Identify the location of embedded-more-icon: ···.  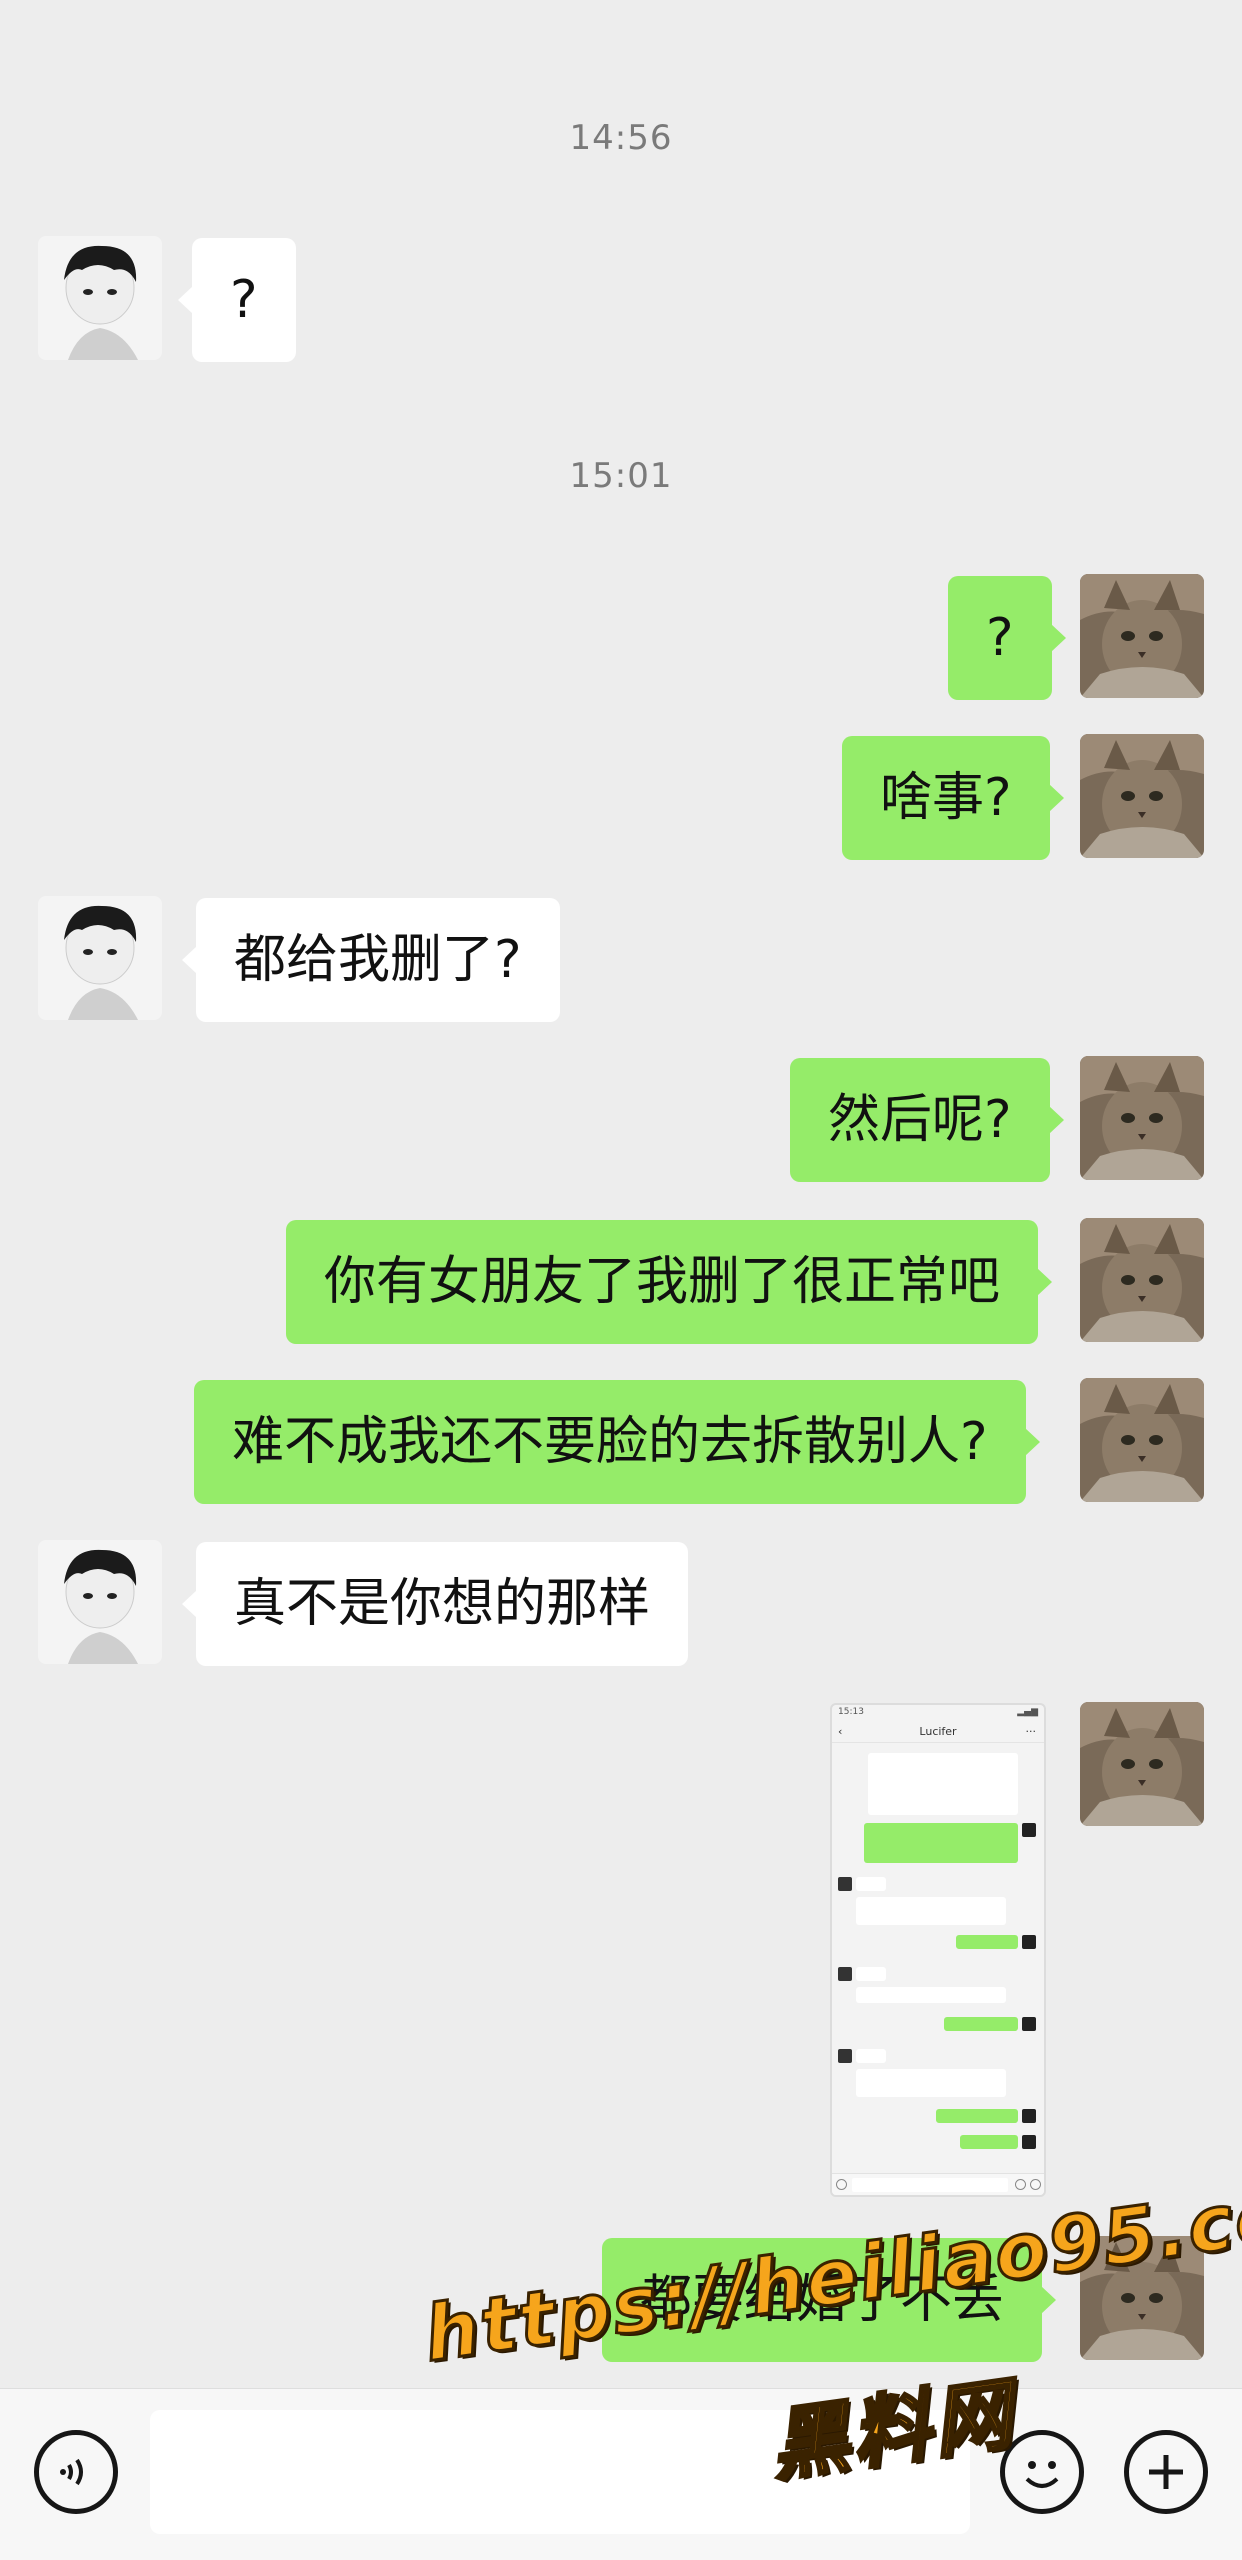
(1031, 1731).